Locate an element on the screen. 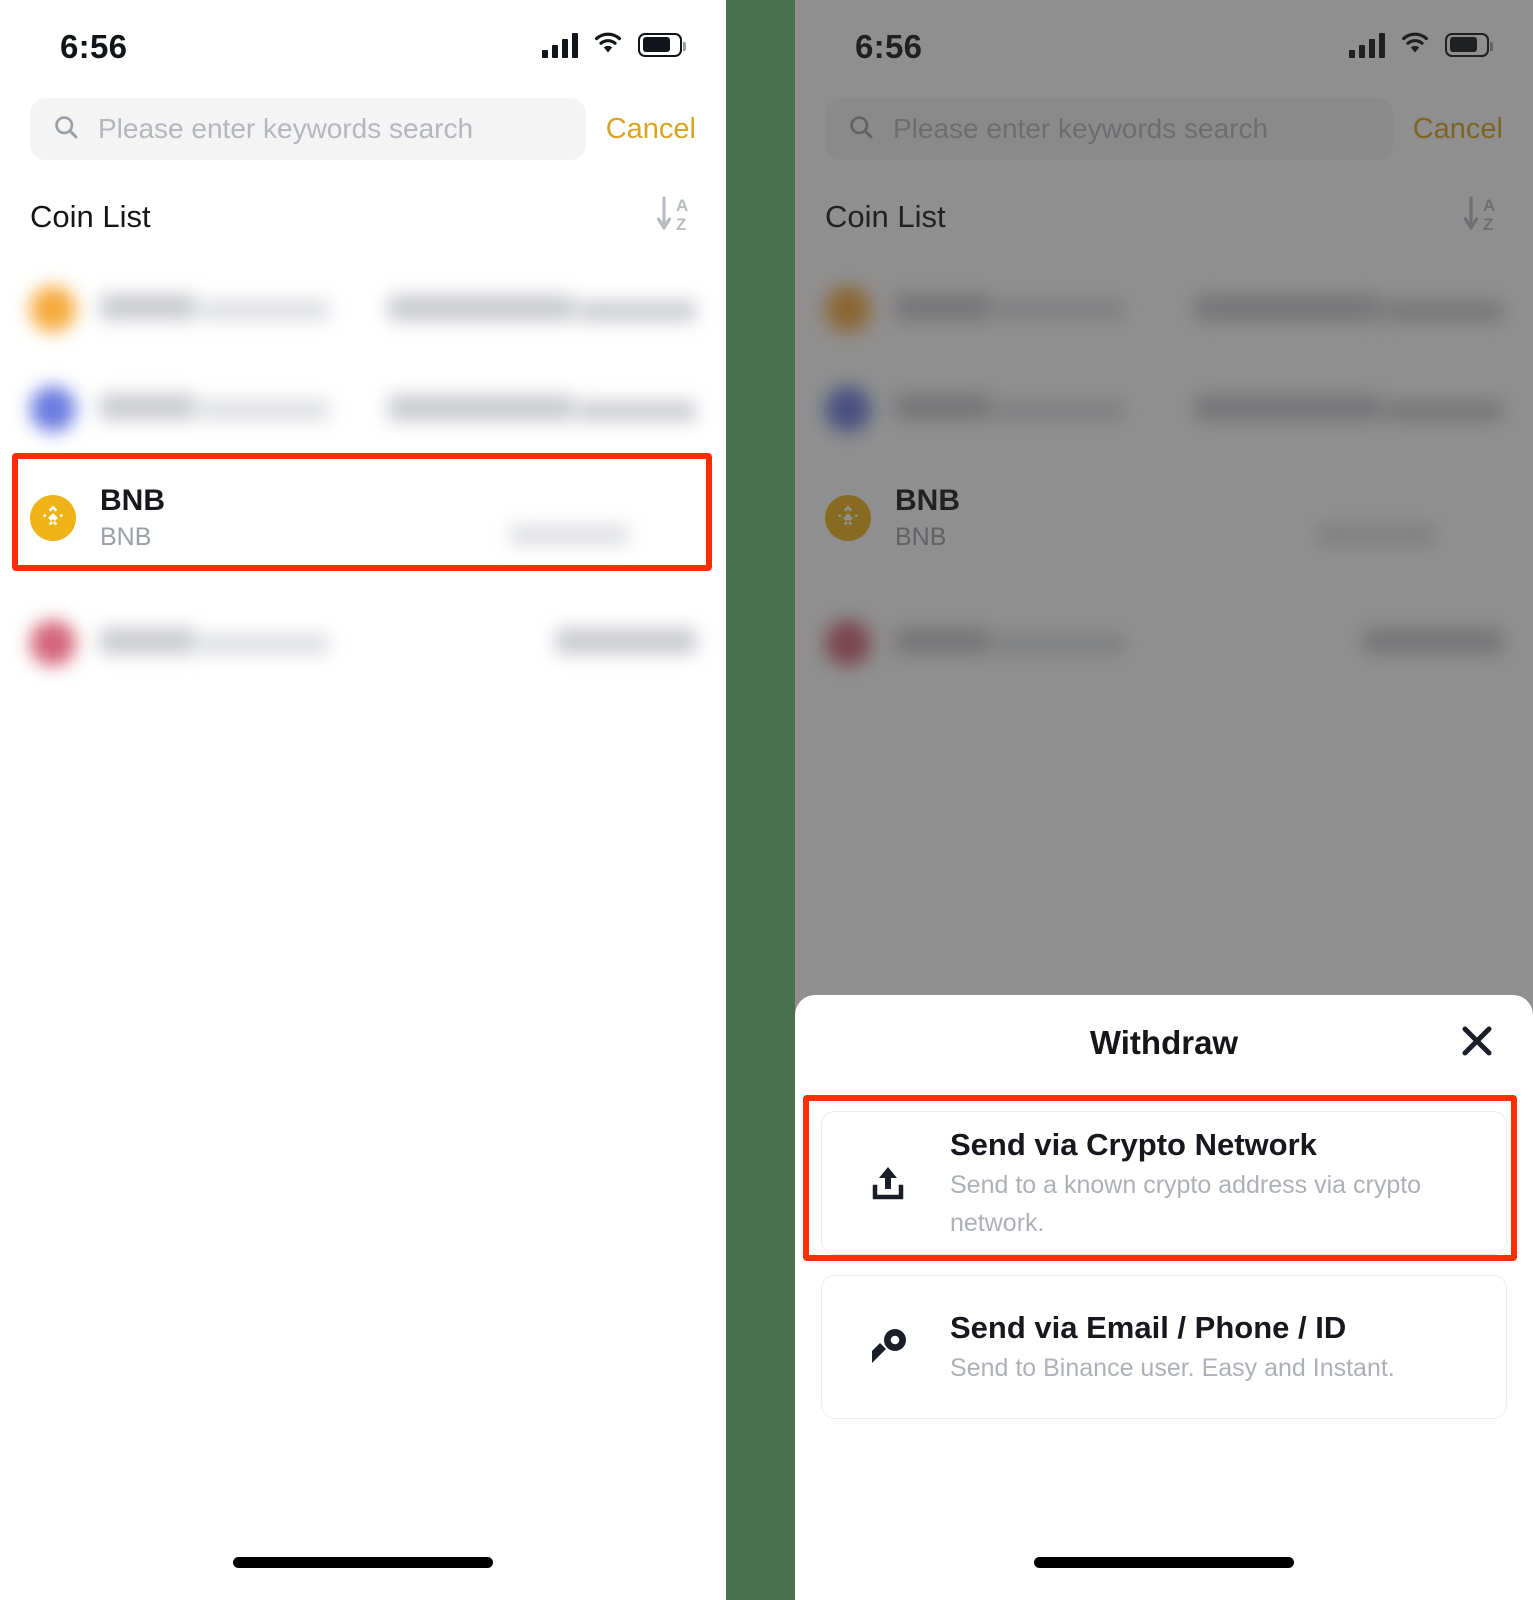 Image resolution: width=1533 pixels, height=1600 pixels. coin-row-bnb-wrapper: BNB BNB is located at coordinates (363, 515).